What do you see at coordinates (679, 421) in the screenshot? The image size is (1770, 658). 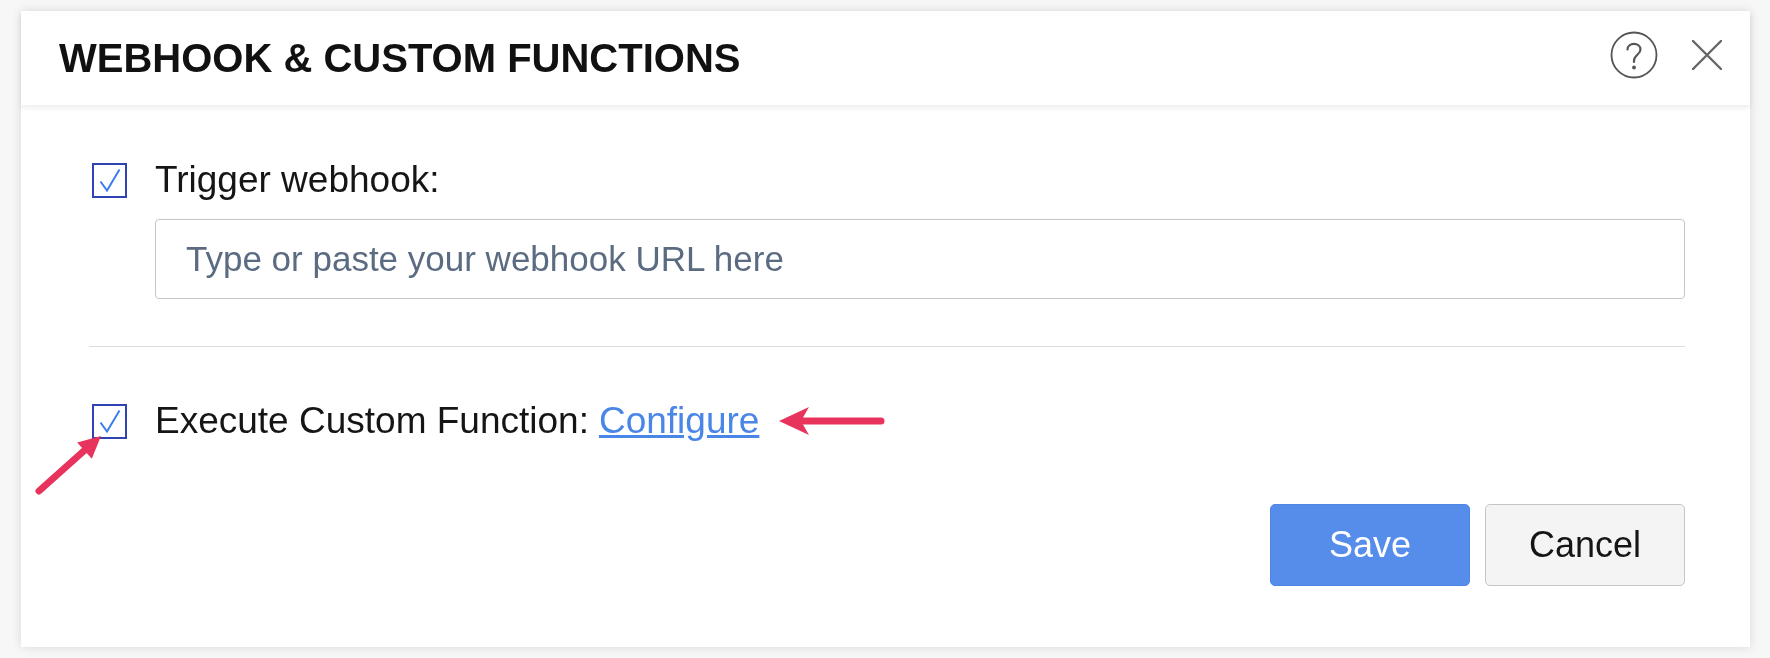 I see `configure-link: Configure` at bounding box center [679, 421].